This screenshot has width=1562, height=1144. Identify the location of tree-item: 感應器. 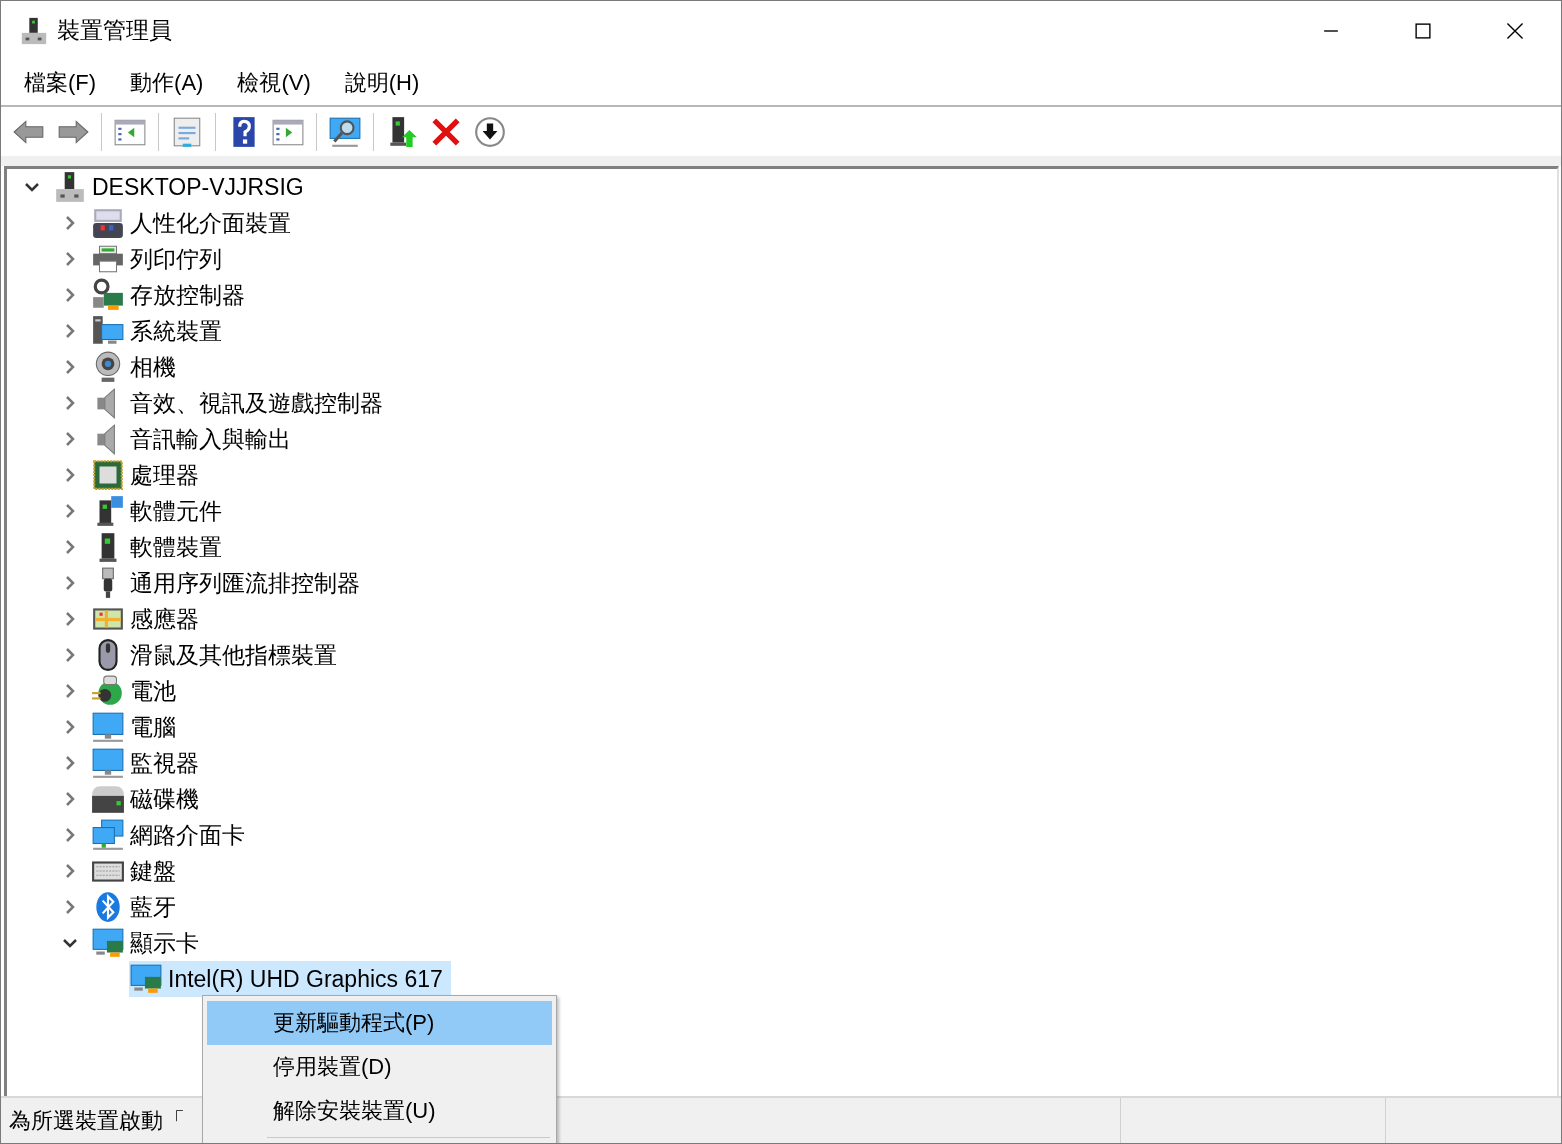
(149, 619).